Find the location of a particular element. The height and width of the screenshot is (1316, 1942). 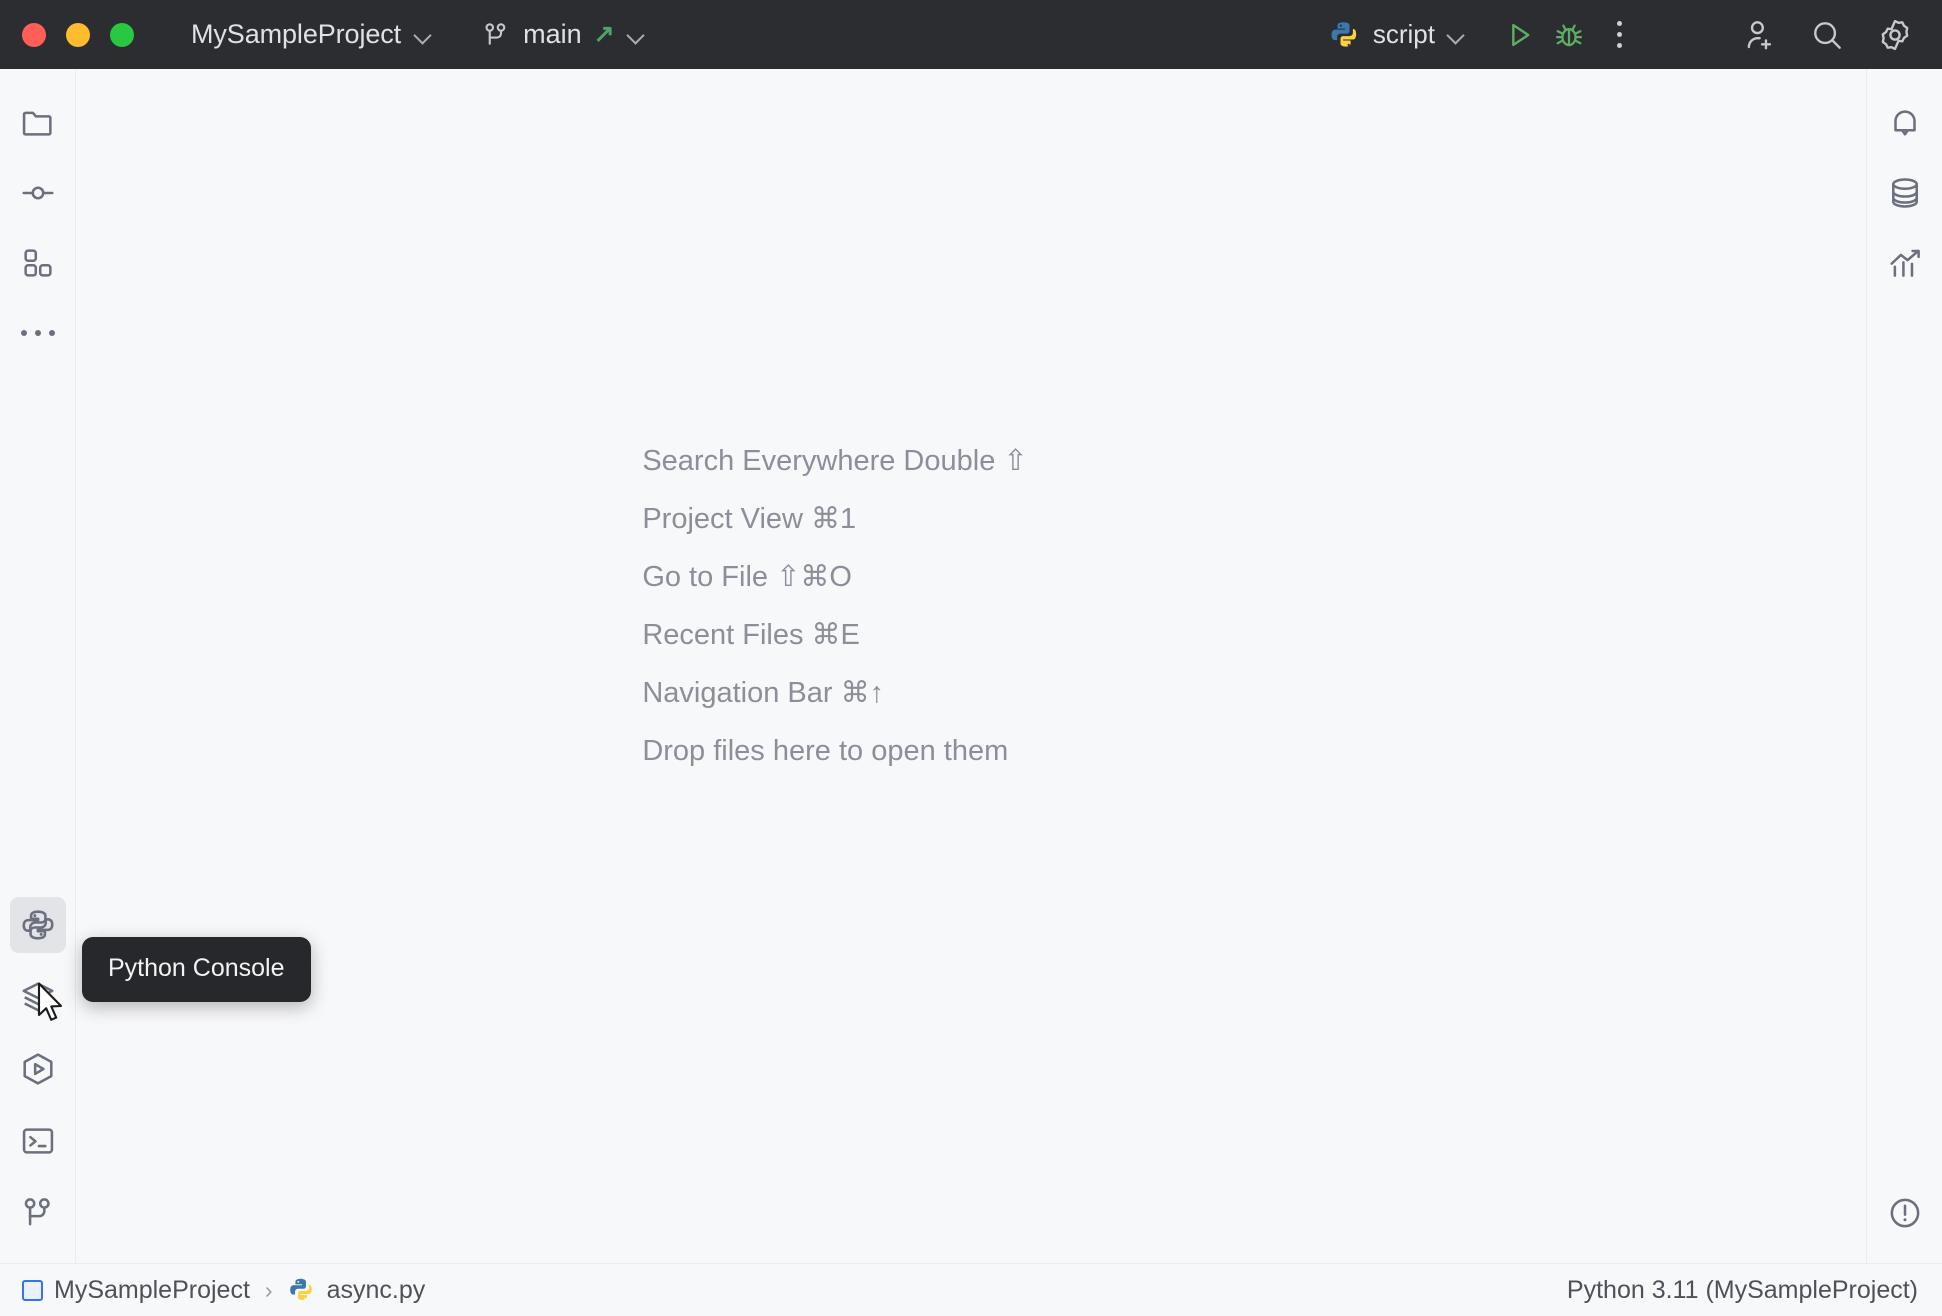

sidebar-item-more-tool-windows is located at coordinates (38, 333).